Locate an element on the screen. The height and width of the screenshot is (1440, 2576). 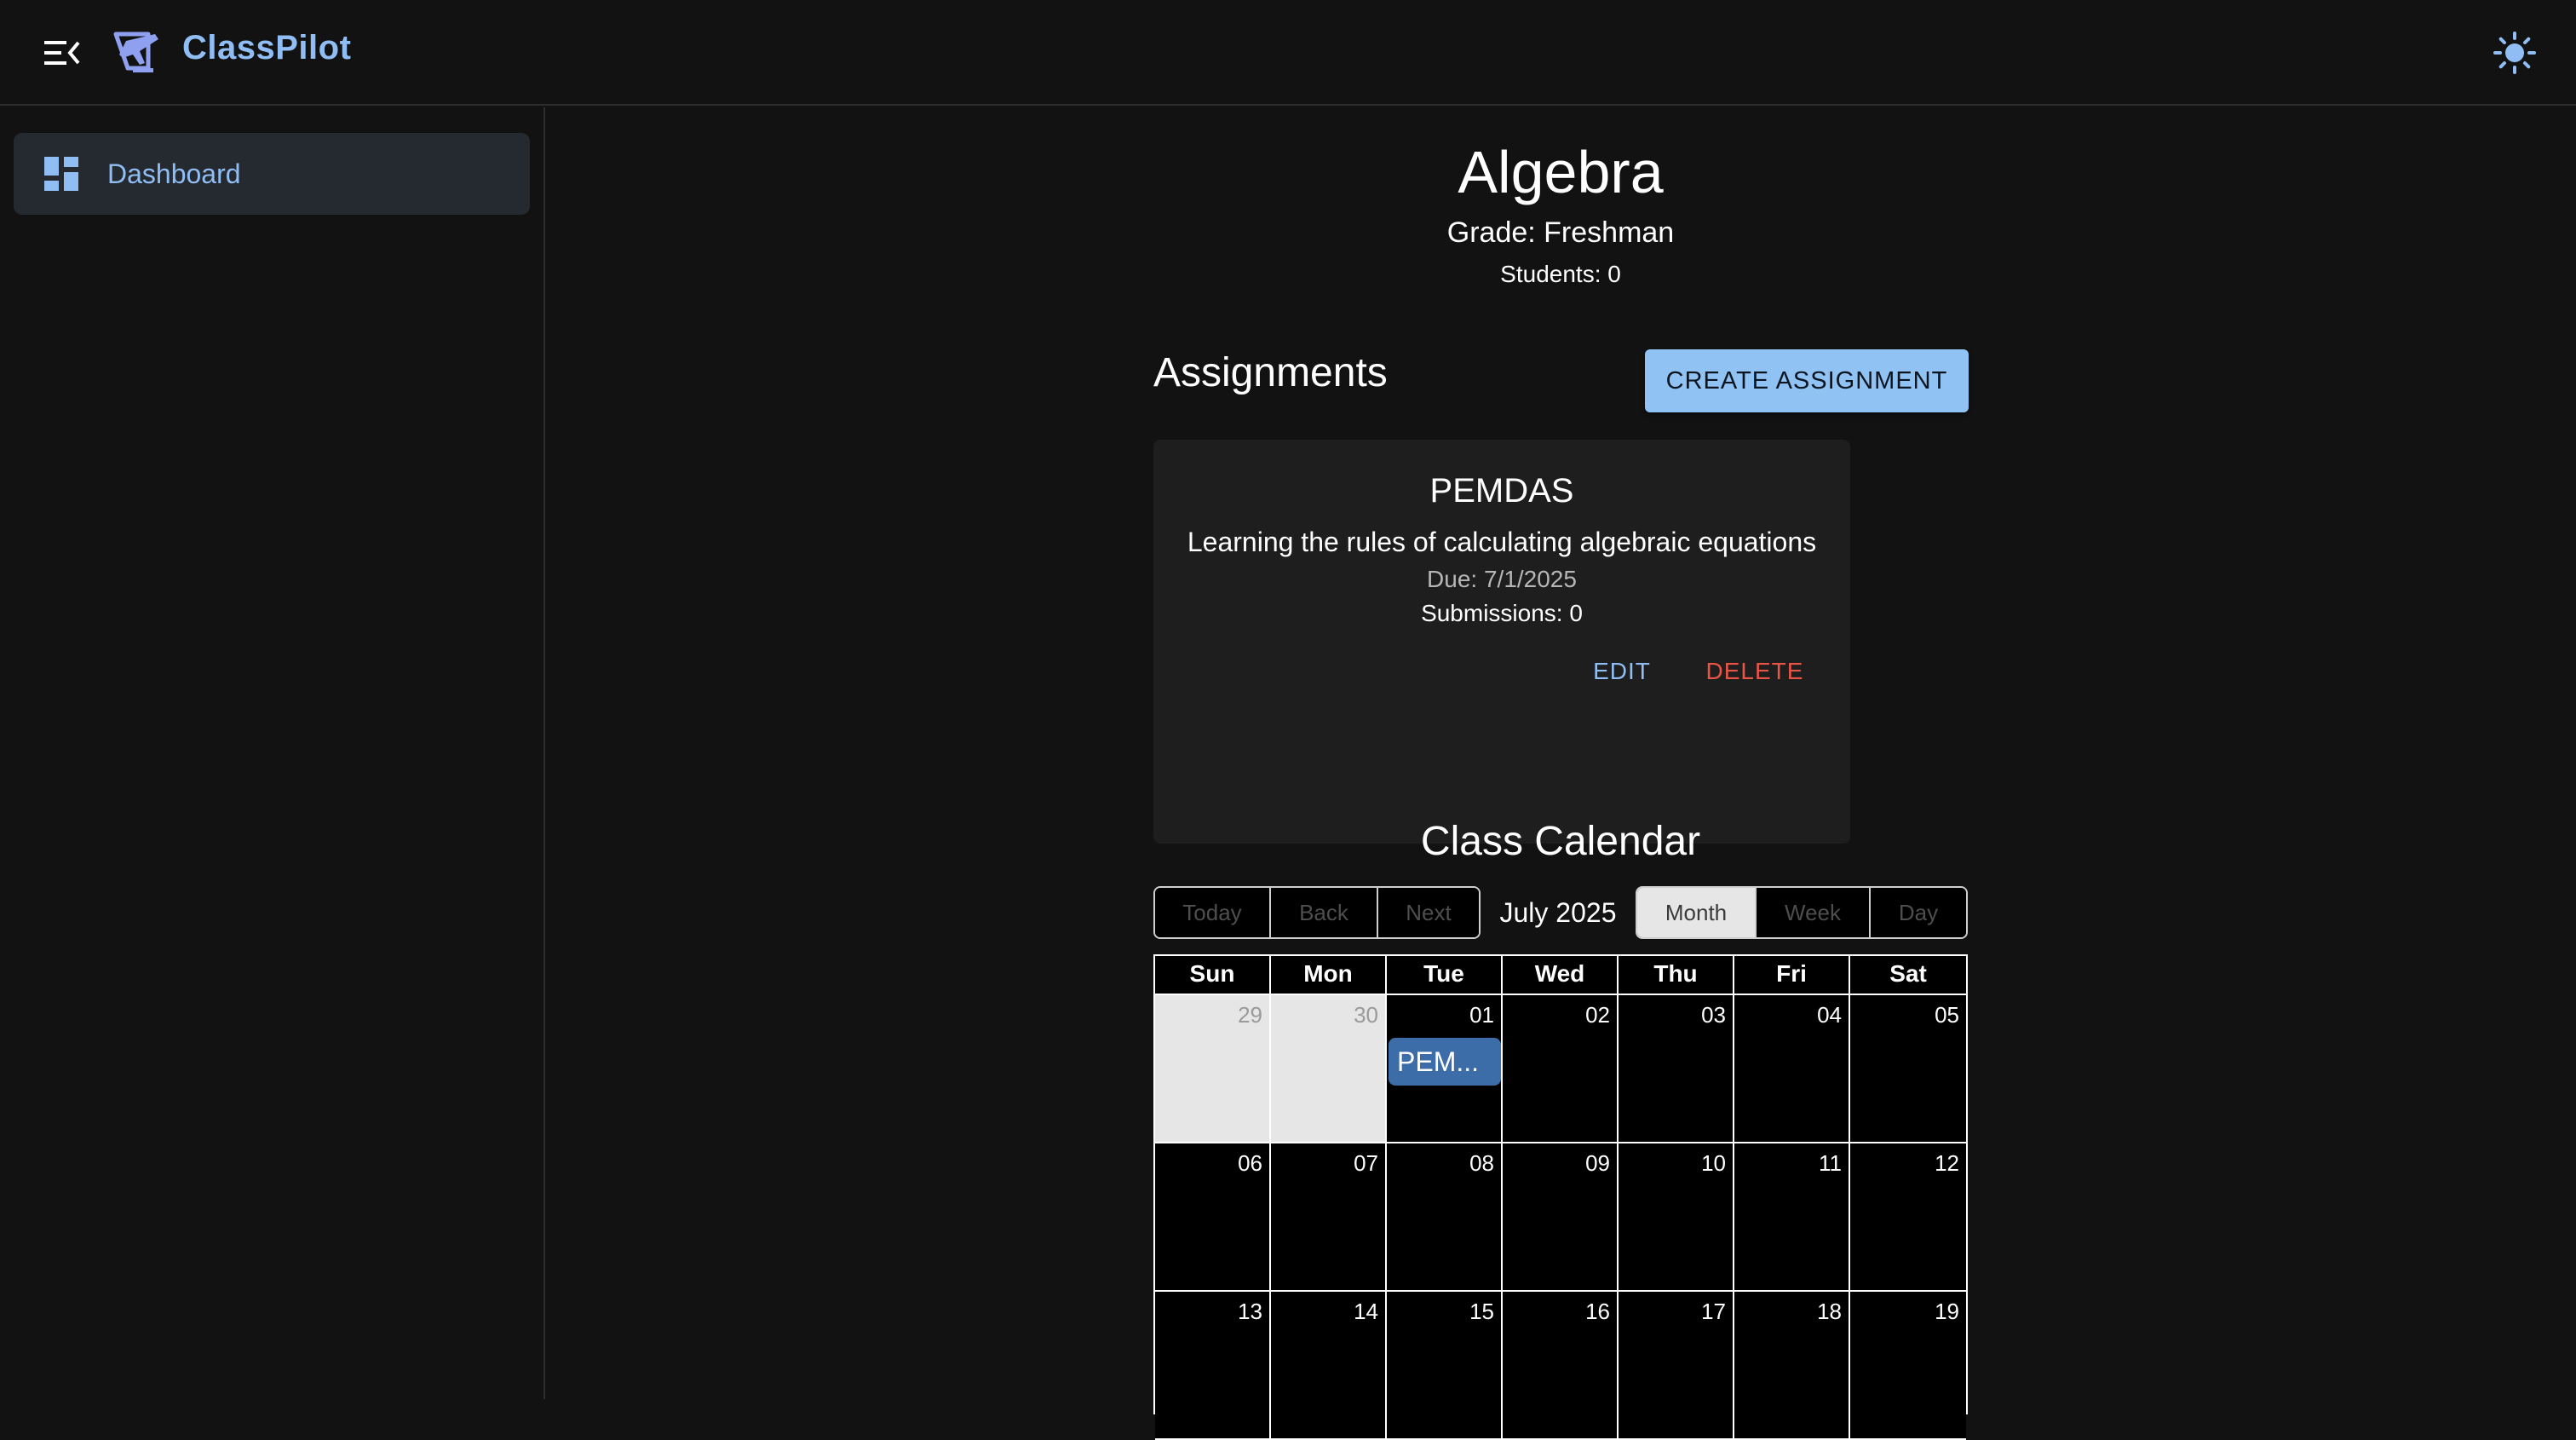
calendar-day-cell: 10 is located at coordinates (1677, 1217).